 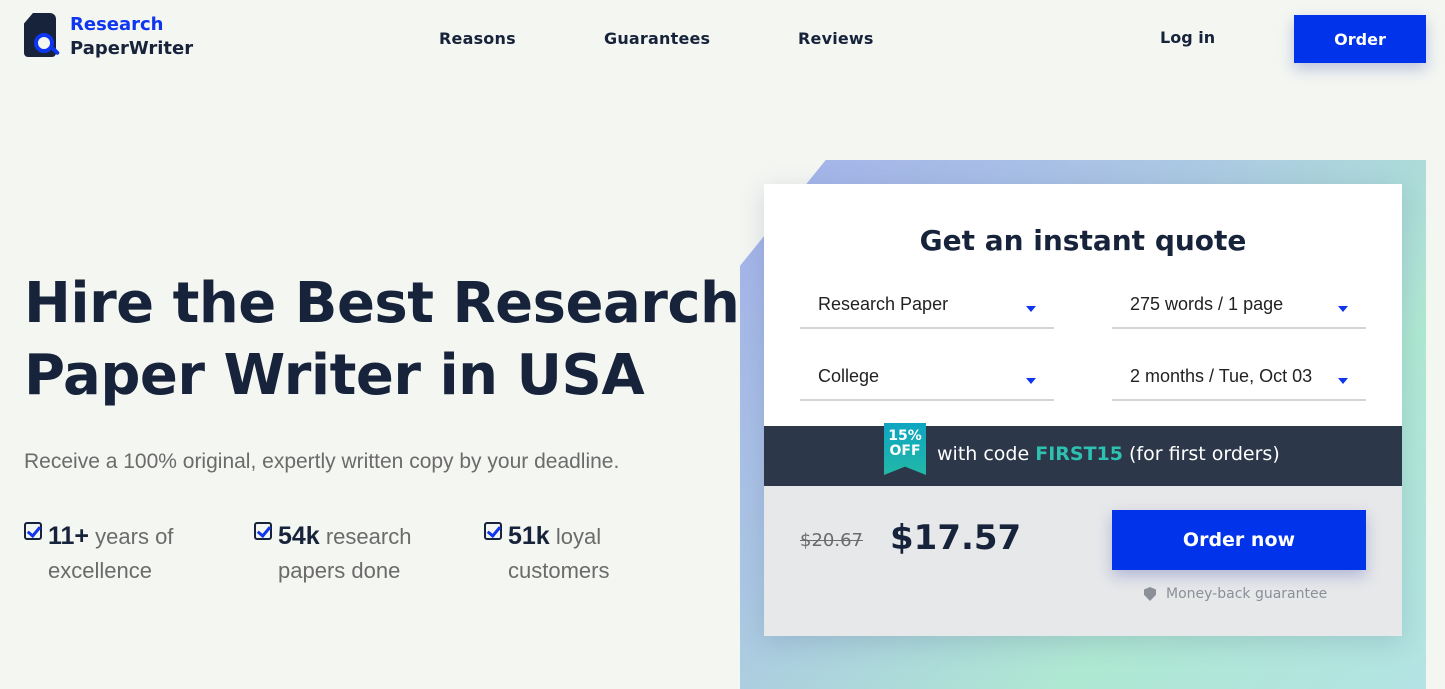 I want to click on paper-type-select: Research Paper, so click(x=927, y=306).